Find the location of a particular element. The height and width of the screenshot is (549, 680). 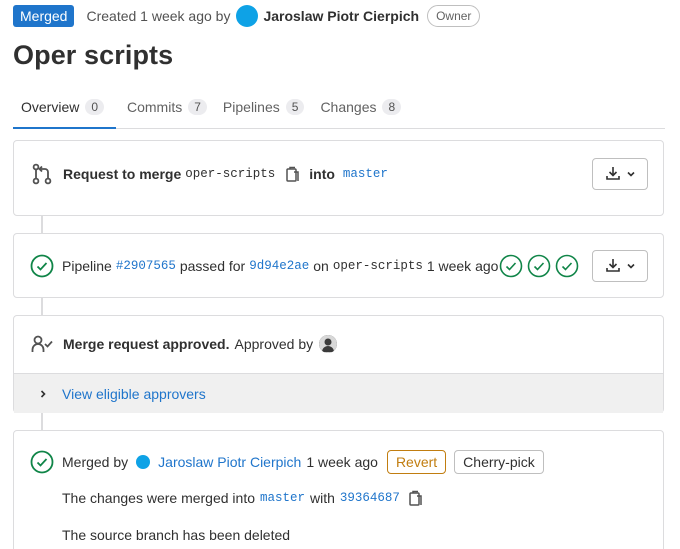

approval-user-check-icon is located at coordinates (42, 344).